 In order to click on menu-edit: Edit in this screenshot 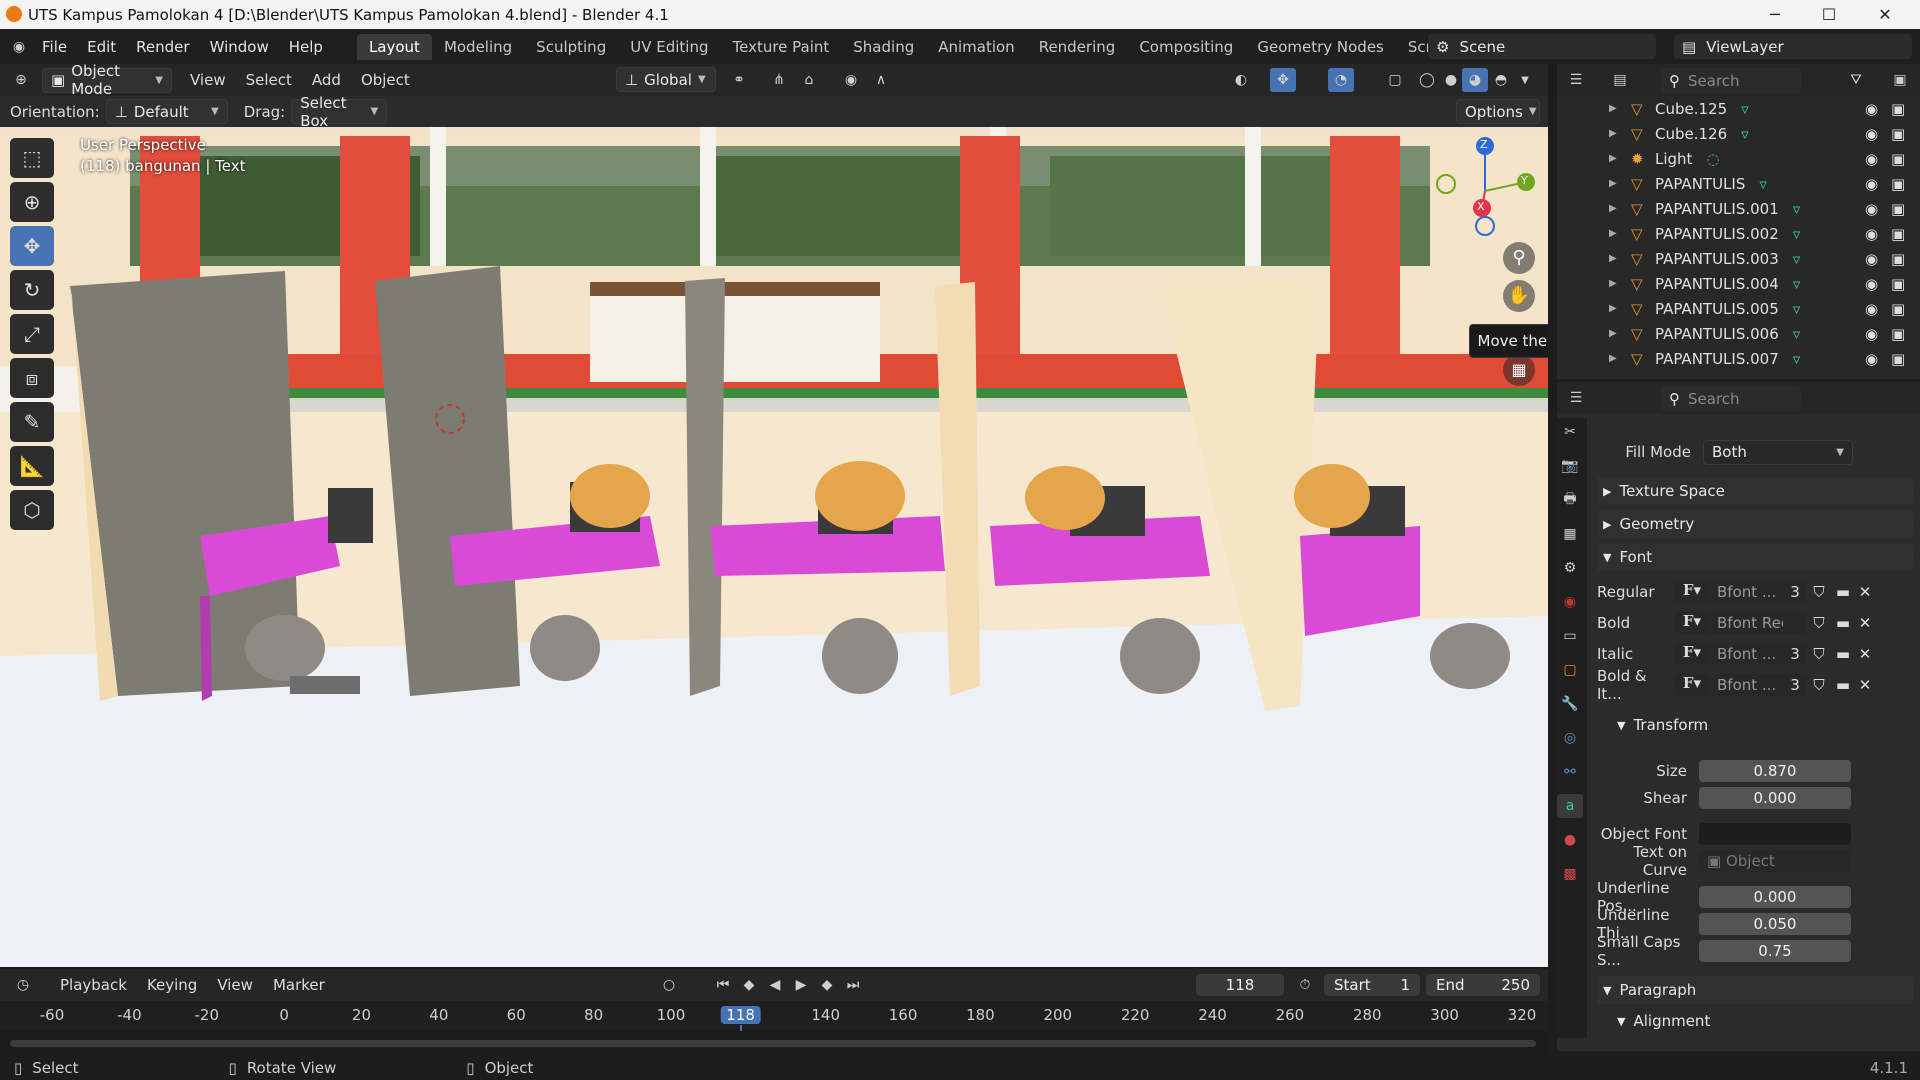, I will do `click(101, 47)`.